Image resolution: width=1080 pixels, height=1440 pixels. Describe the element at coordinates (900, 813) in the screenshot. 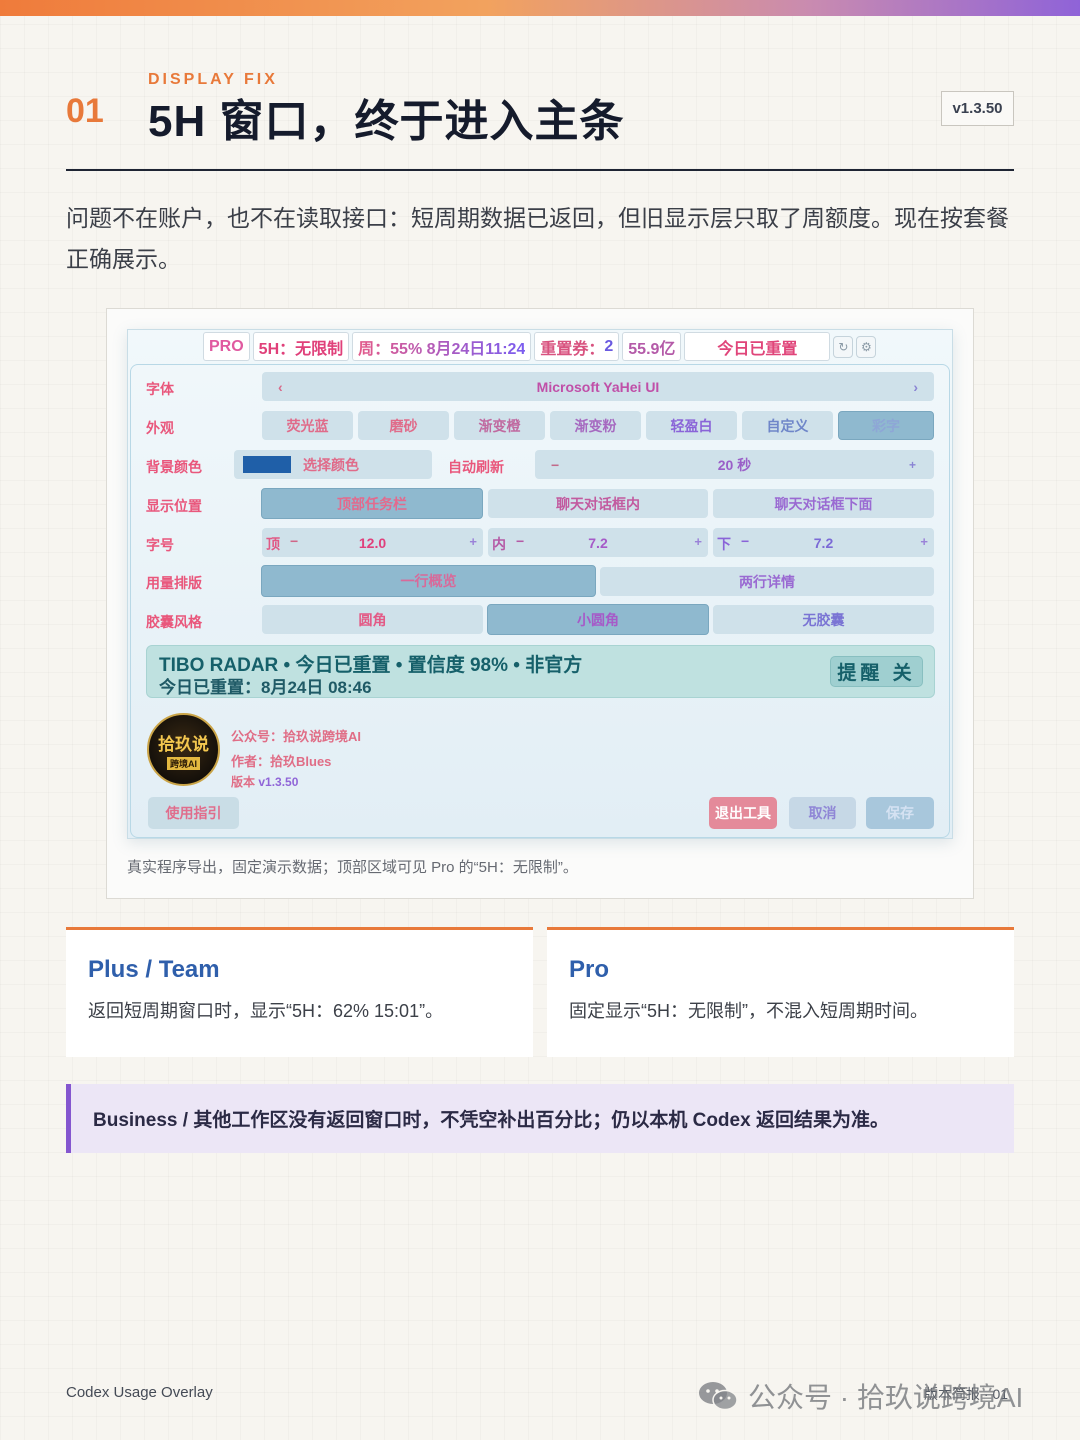

I see `save-button: 保存` at that location.